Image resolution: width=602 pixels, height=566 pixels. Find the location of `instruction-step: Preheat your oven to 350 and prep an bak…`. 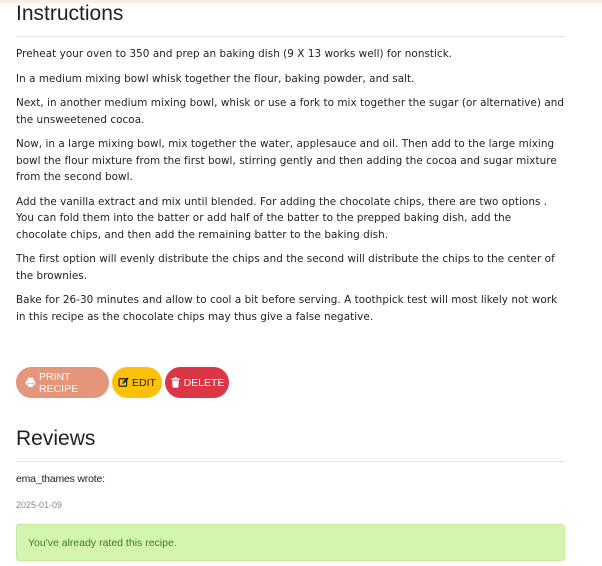

instruction-step: Preheat your oven to 350 and prep an bak… is located at coordinates (234, 54).